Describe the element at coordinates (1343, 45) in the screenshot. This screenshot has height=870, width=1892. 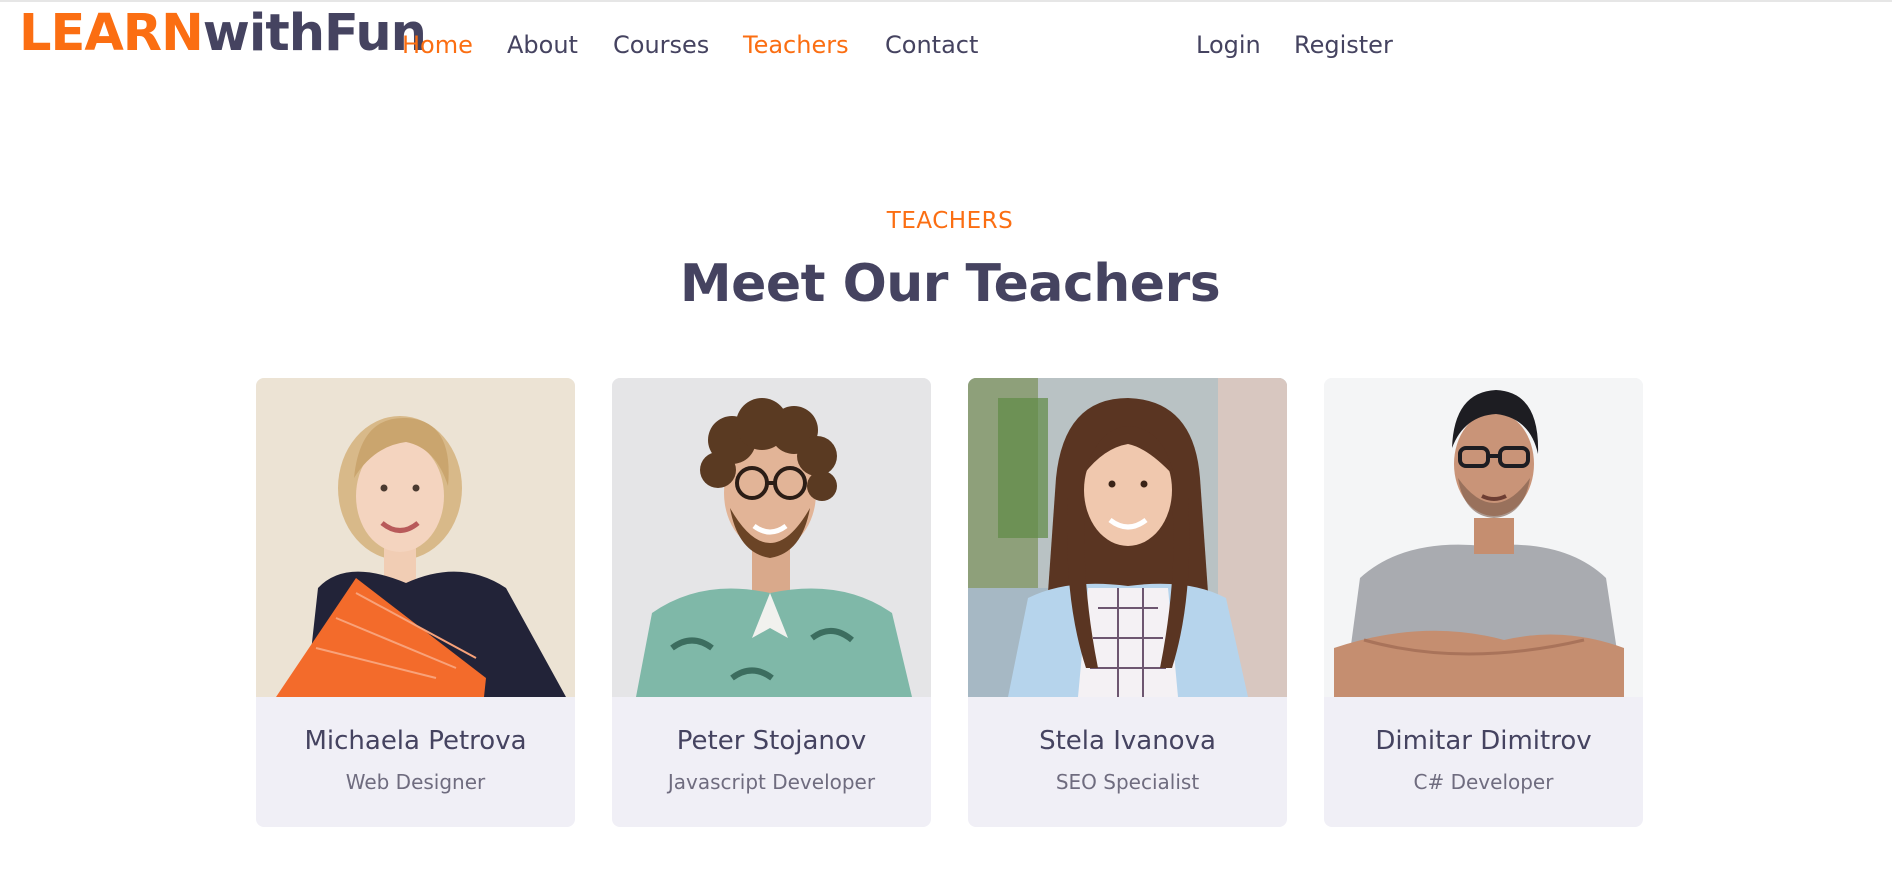
I see `nav-register: Register` at that location.